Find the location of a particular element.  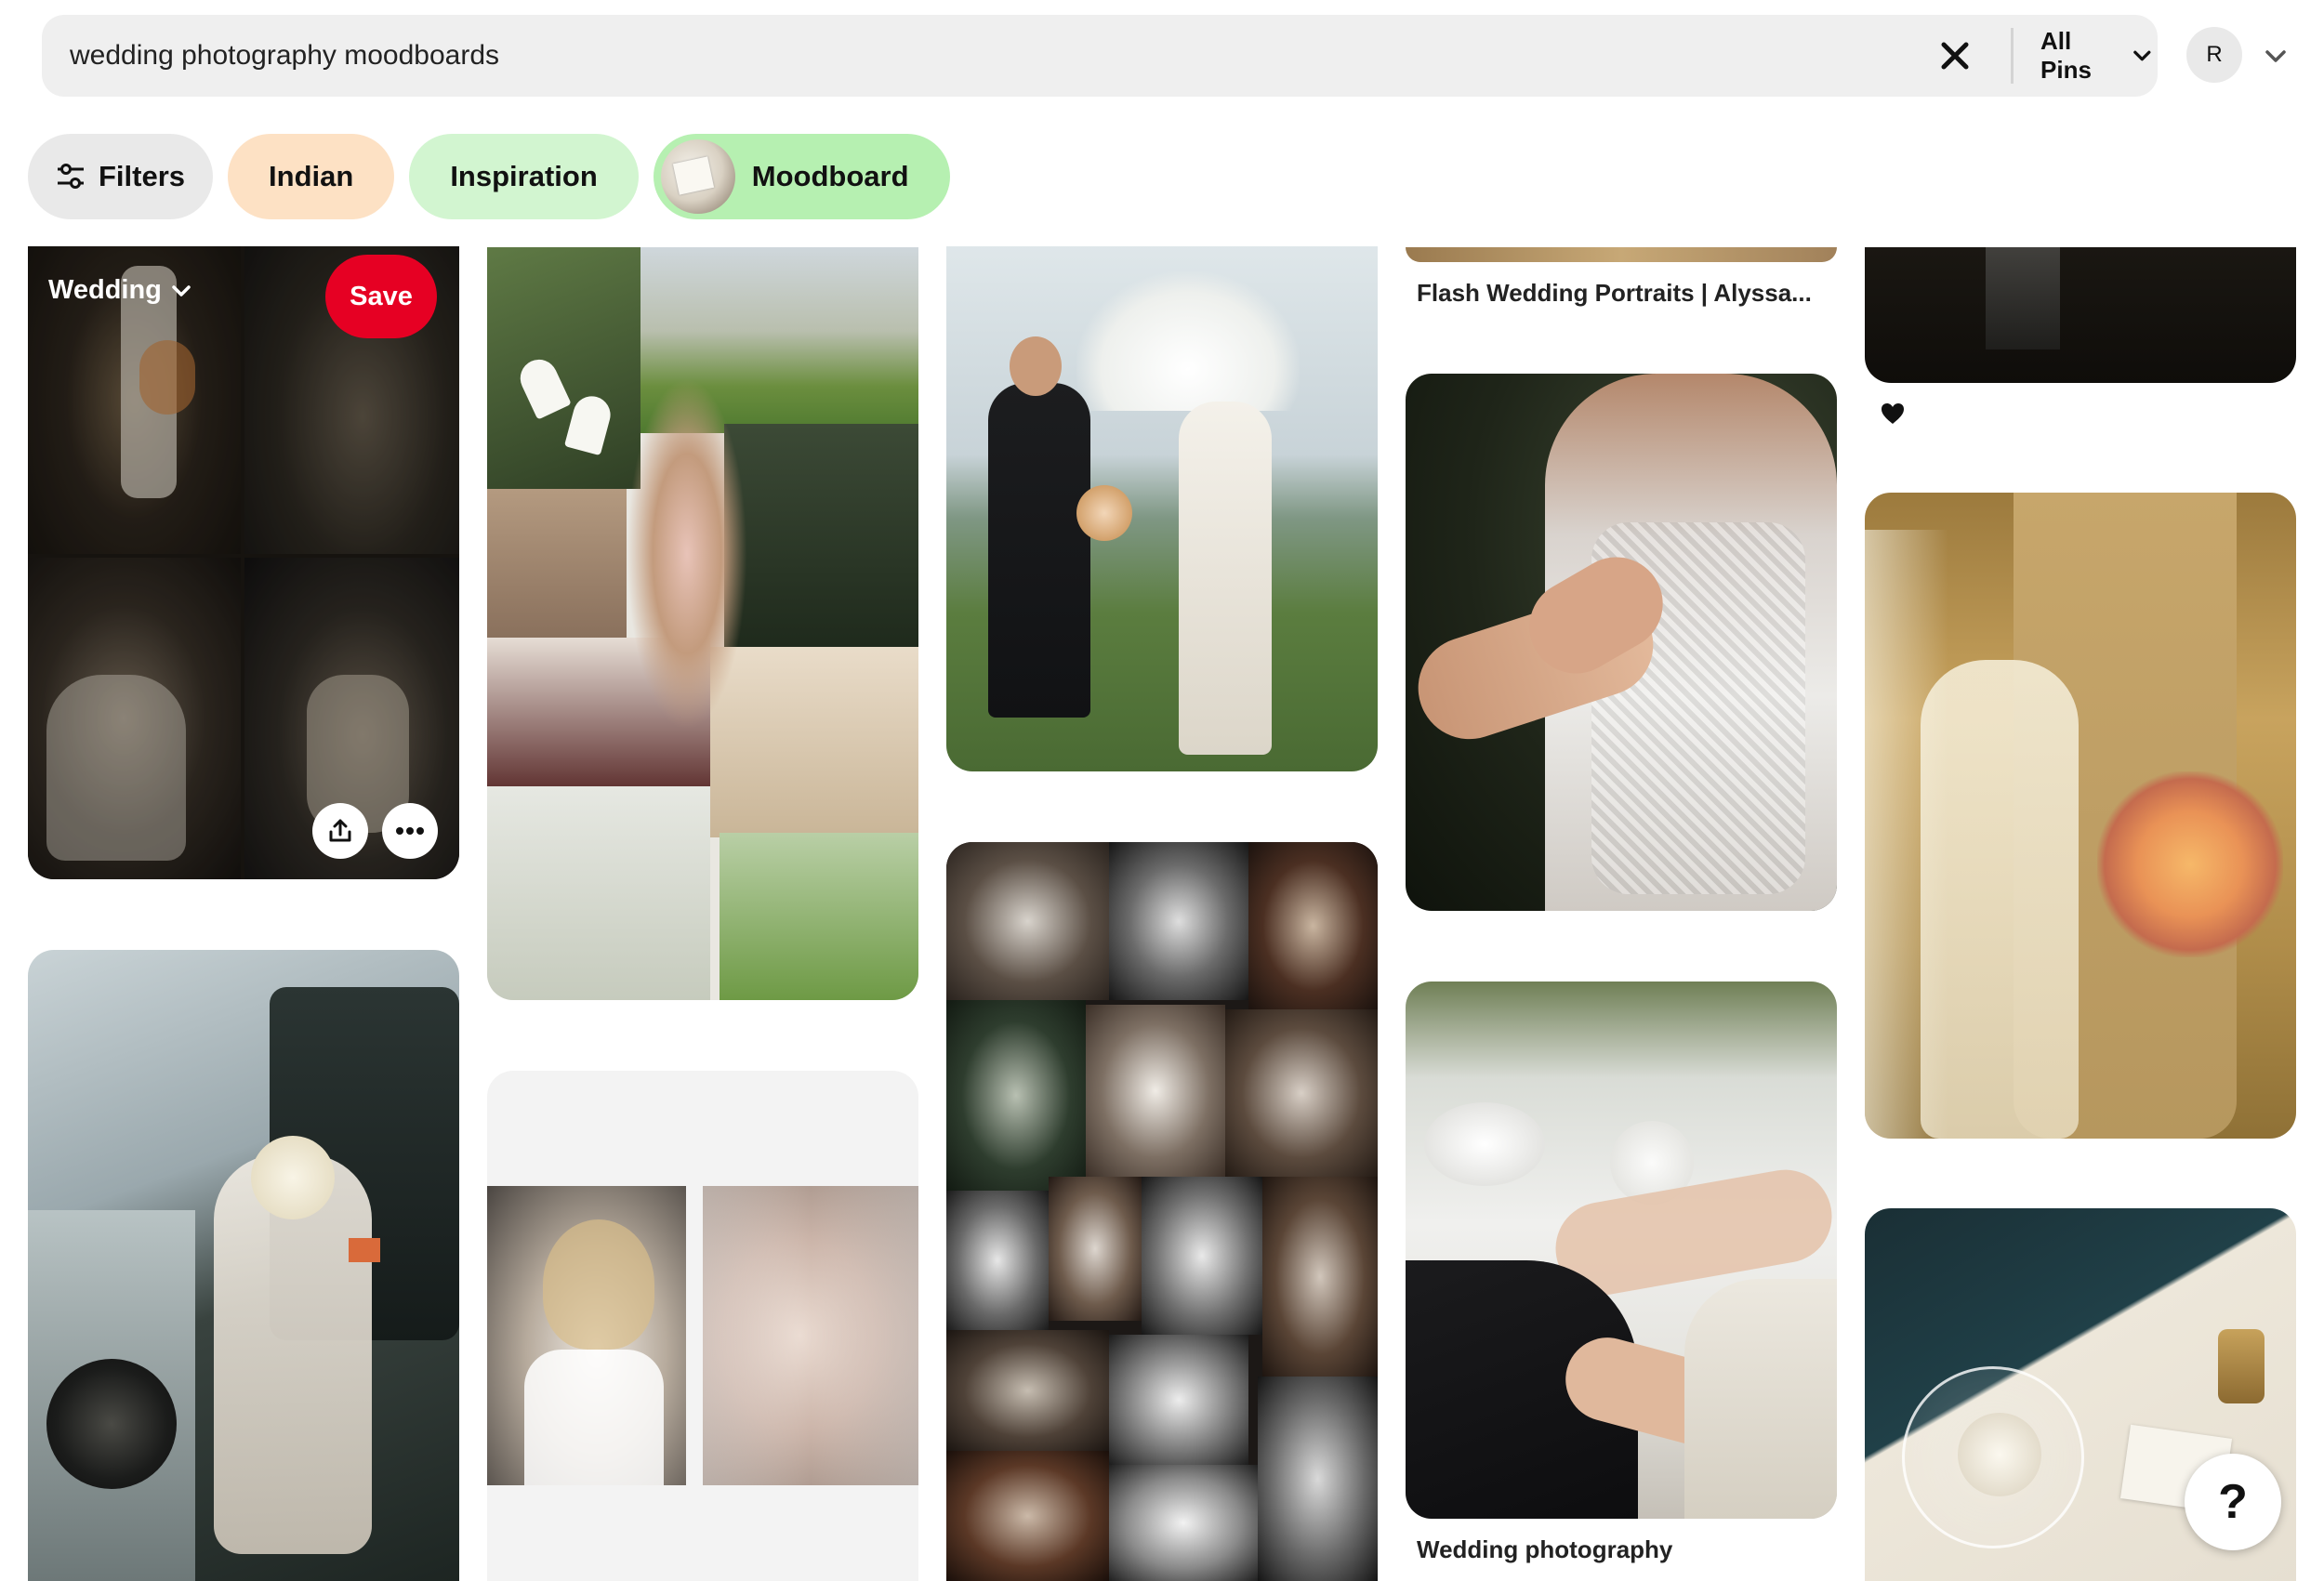

chip-indian-label: Indian is located at coordinates (311, 176).